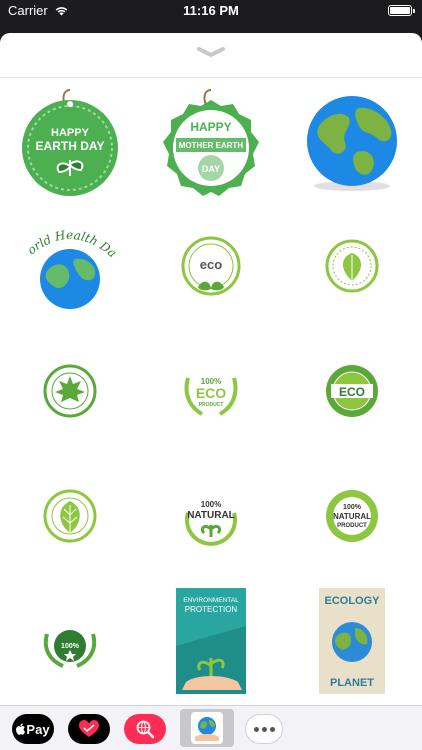 The image size is (422, 750). I want to click on svg-text: EARTH DAY, so click(70, 146).